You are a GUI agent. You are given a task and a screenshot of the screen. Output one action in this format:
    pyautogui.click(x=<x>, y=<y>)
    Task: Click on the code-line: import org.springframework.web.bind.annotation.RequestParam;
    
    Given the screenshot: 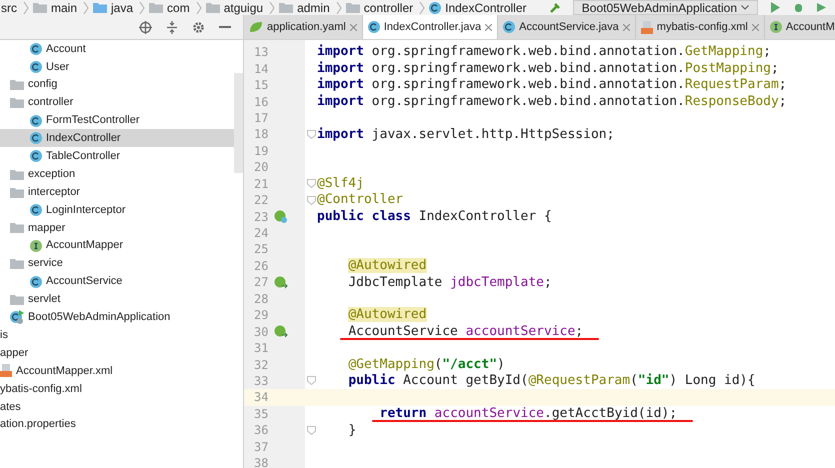 What is the action you would take?
    pyautogui.click(x=552, y=85)
    